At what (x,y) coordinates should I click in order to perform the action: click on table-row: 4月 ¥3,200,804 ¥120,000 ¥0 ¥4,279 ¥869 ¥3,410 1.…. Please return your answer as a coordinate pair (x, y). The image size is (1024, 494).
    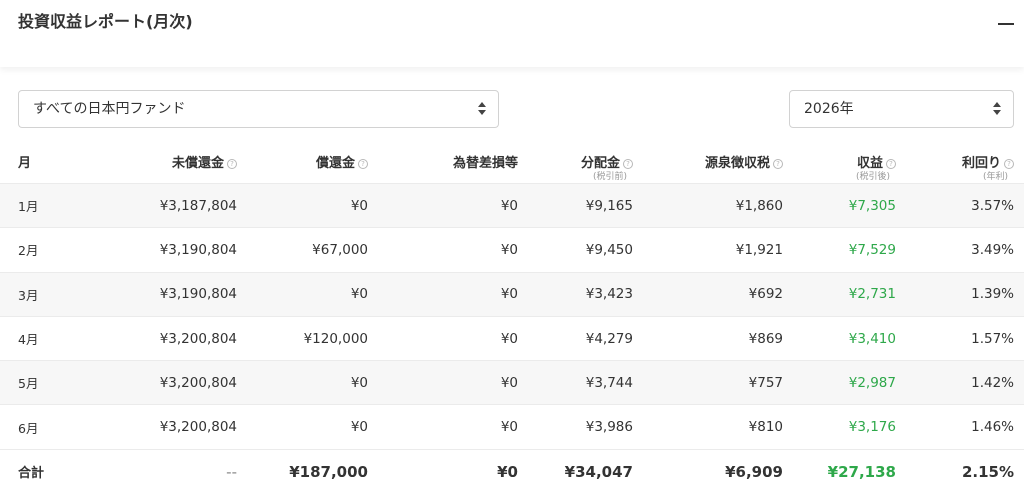
    Looking at the image, I should click on (512, 338).